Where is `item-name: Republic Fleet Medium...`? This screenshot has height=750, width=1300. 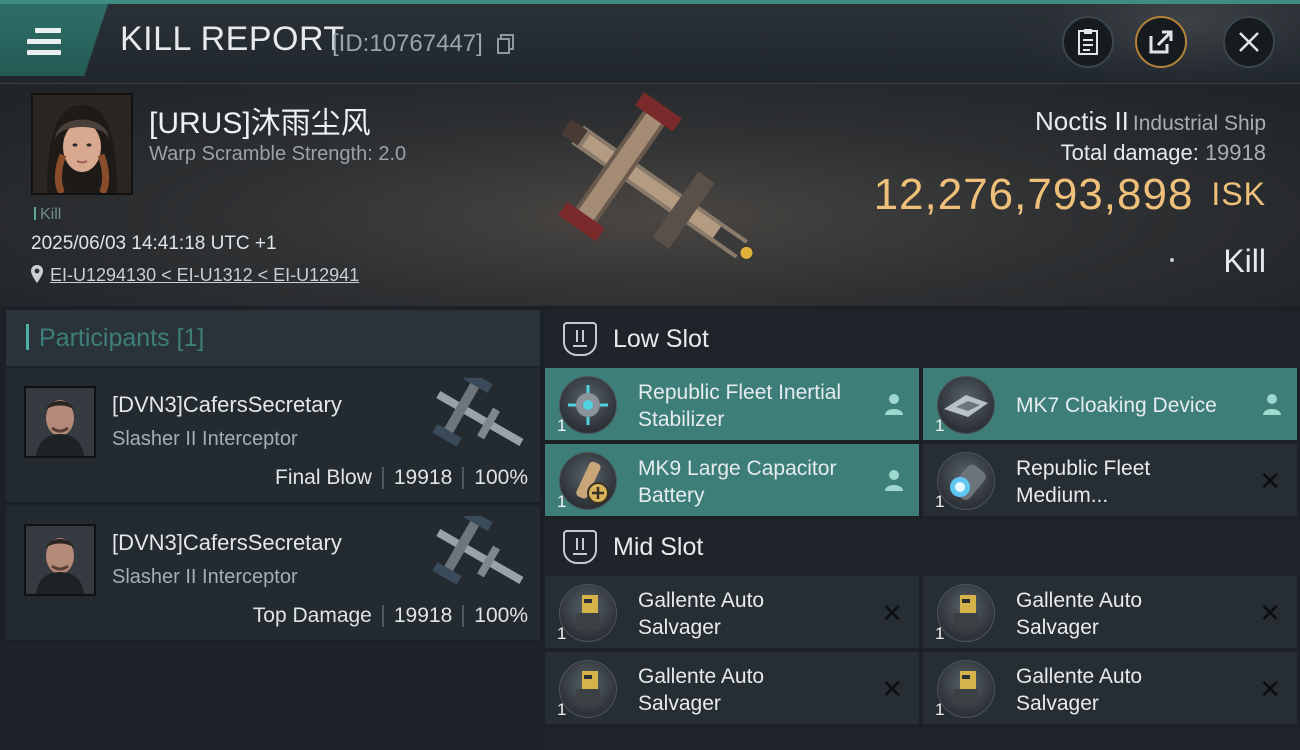
item-name: Republic Fleet Medium... is located at coordinates (1131, 482).